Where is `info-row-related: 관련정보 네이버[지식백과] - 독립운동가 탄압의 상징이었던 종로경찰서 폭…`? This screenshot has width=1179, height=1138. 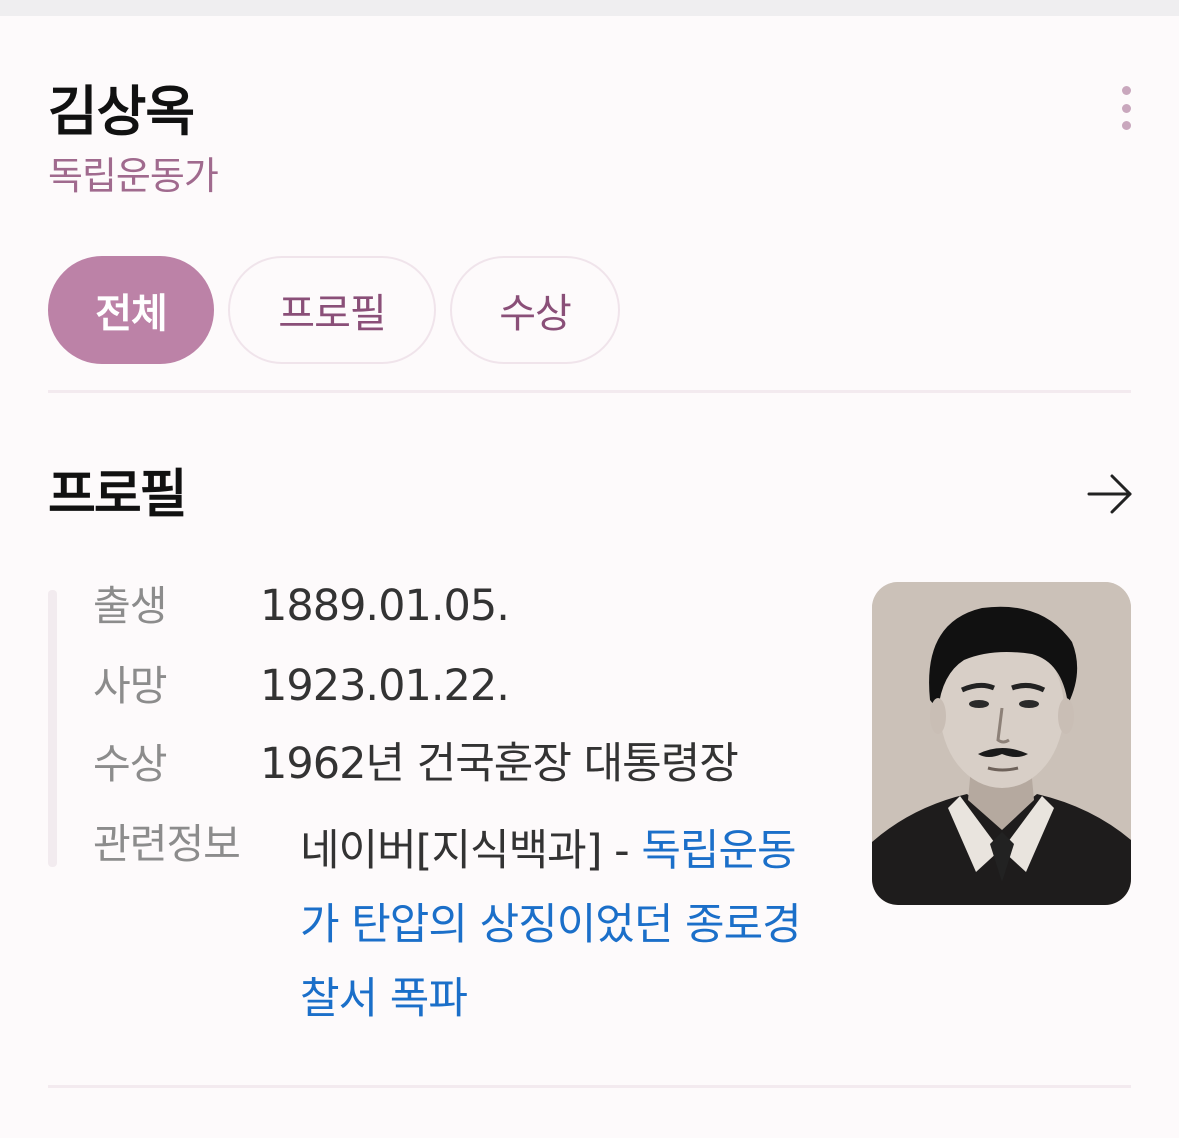 info-row-related: 관련정보 네이버[지식백과] - 독립운동가 탄압의 상징이었던 종로경찰서 폭… is located at coordinates (447, 919).